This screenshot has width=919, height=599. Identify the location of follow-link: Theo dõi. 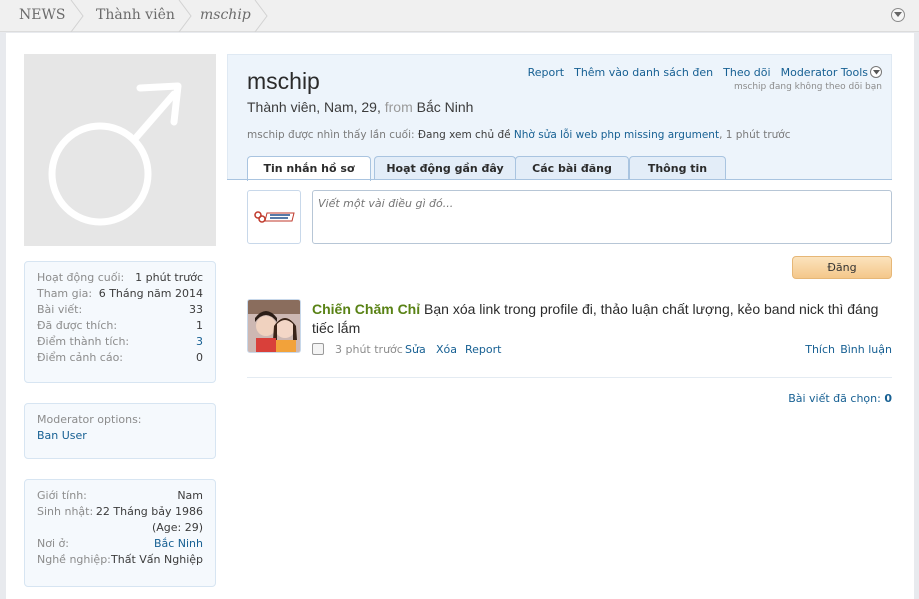
(746, 72).